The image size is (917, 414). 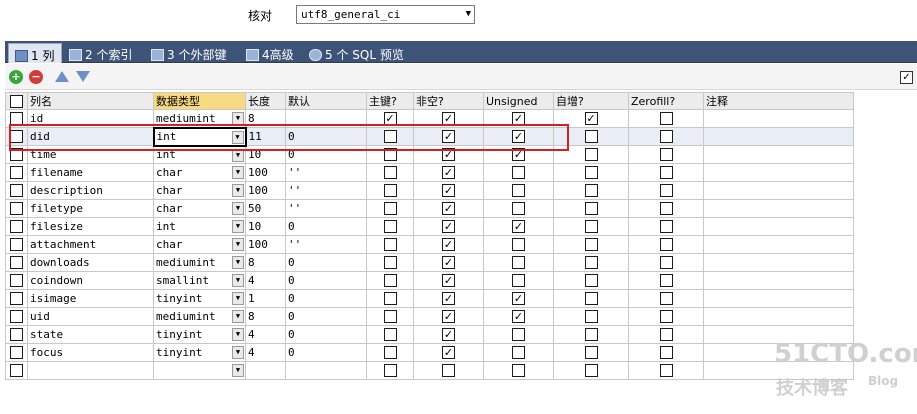 I want to click on header-default: 默认, so click(x=326, y=101).